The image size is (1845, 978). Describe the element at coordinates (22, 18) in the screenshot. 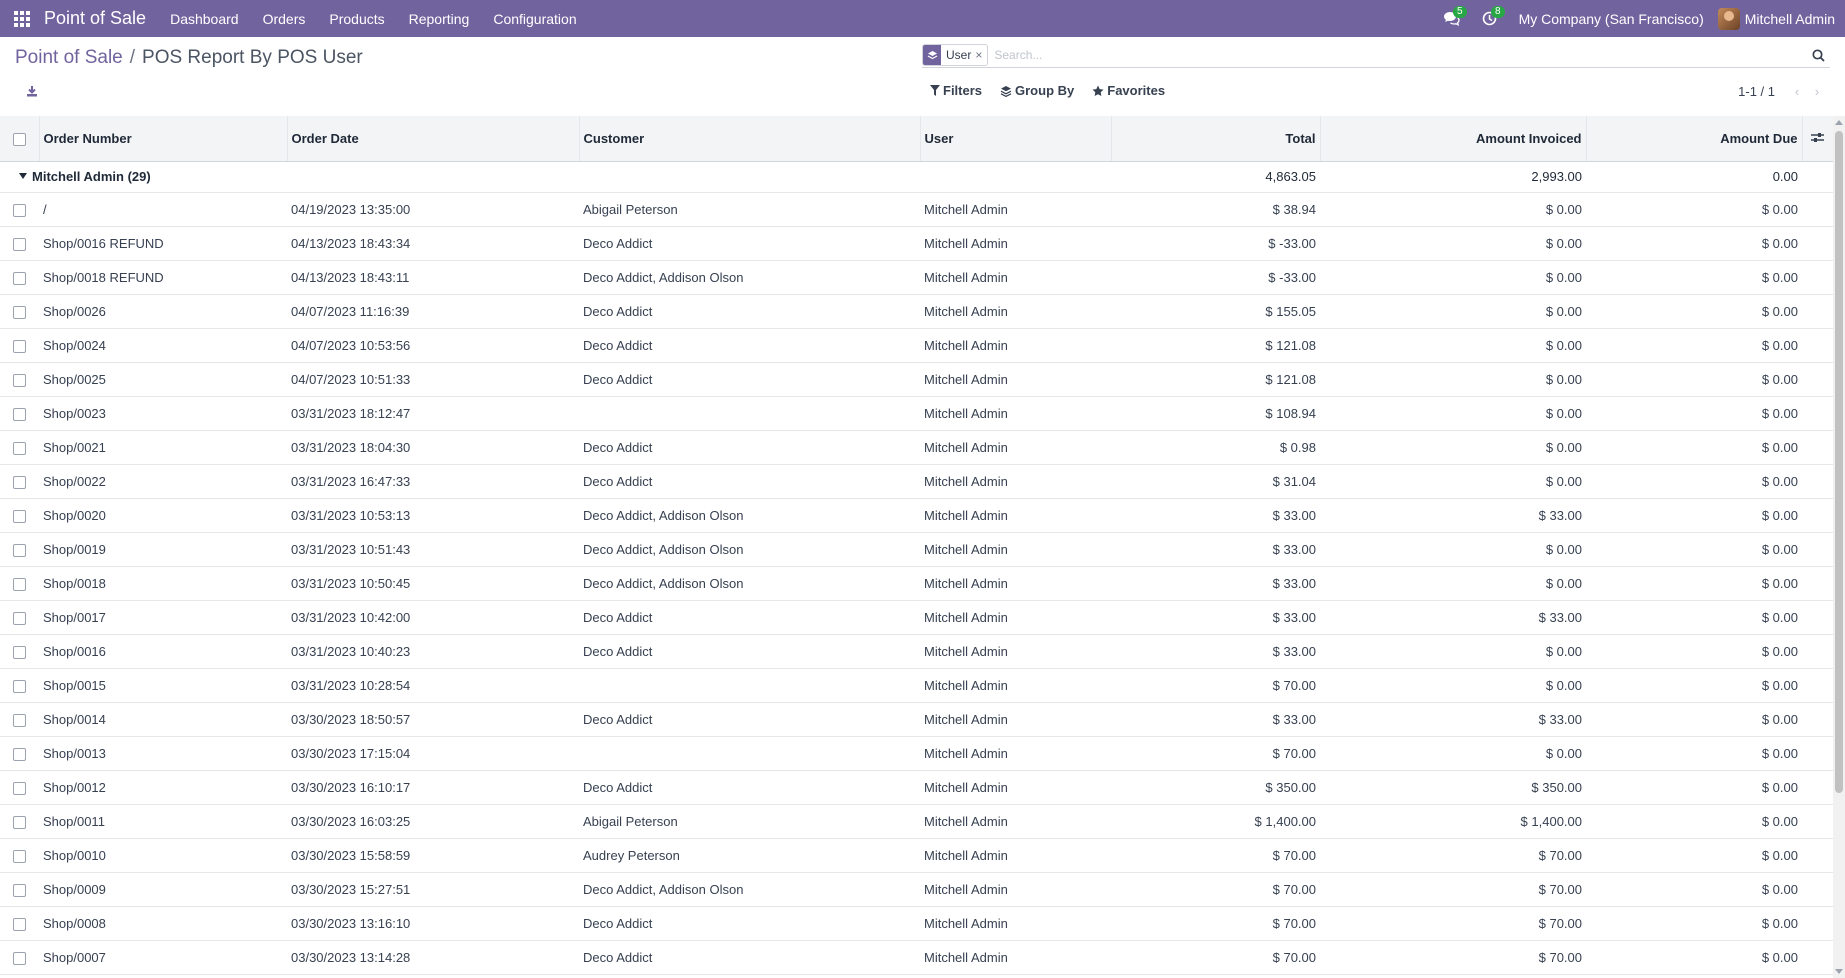

I see `apps-menu-icon` at that location.